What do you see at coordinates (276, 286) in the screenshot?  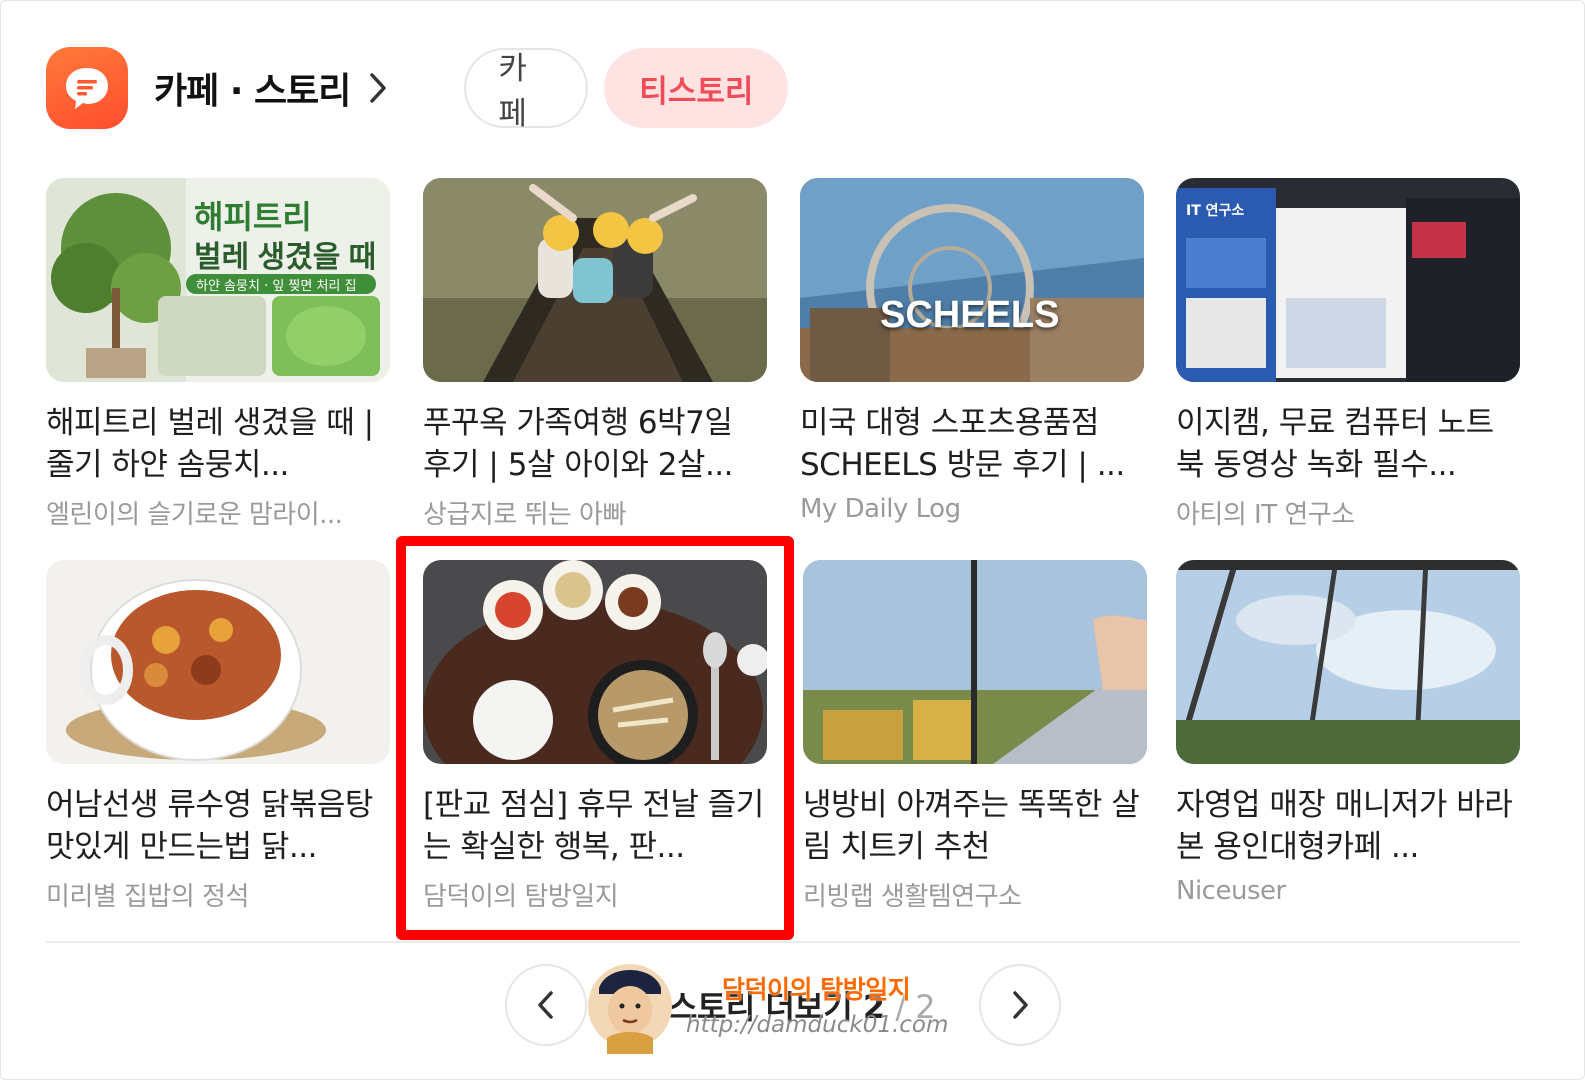 I see `thumb-caption: 하얀 솜뭉치 · 잎 찢면 처리 집` at bounding box center [276, 286].